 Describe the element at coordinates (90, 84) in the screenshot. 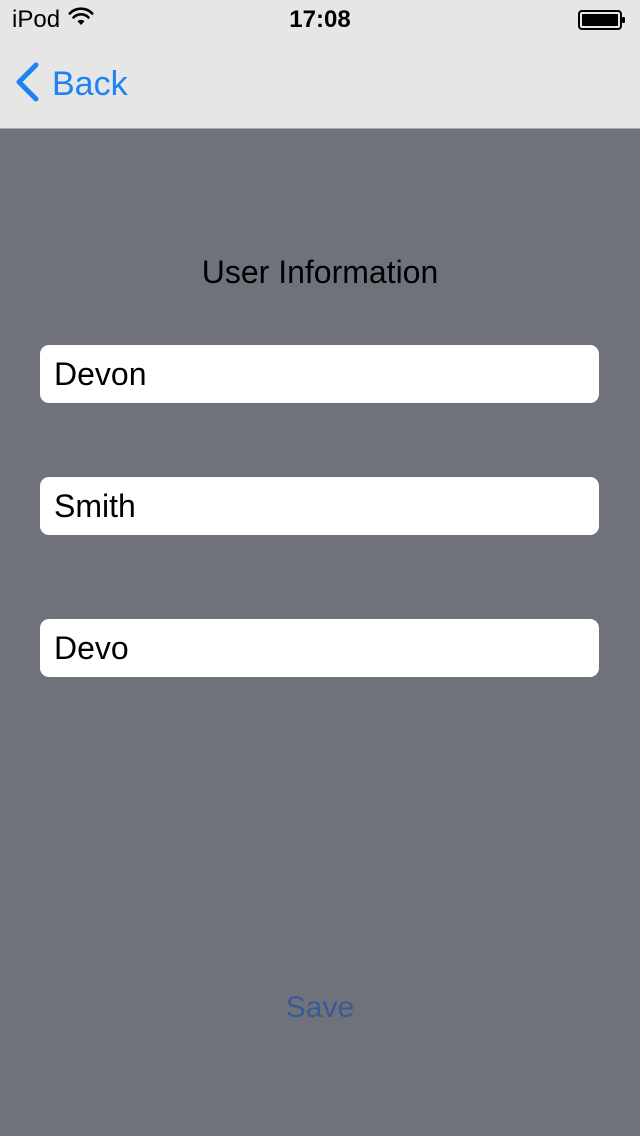

I see `back-label: Back` at that location.